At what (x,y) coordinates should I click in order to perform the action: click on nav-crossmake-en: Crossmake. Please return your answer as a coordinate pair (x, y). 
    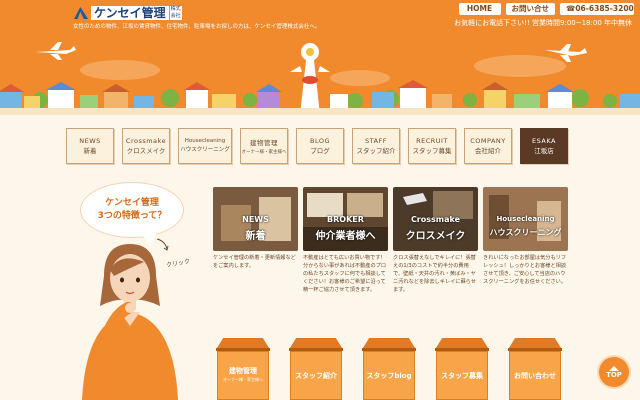
    Looking at the image, I should click on (146, 141).